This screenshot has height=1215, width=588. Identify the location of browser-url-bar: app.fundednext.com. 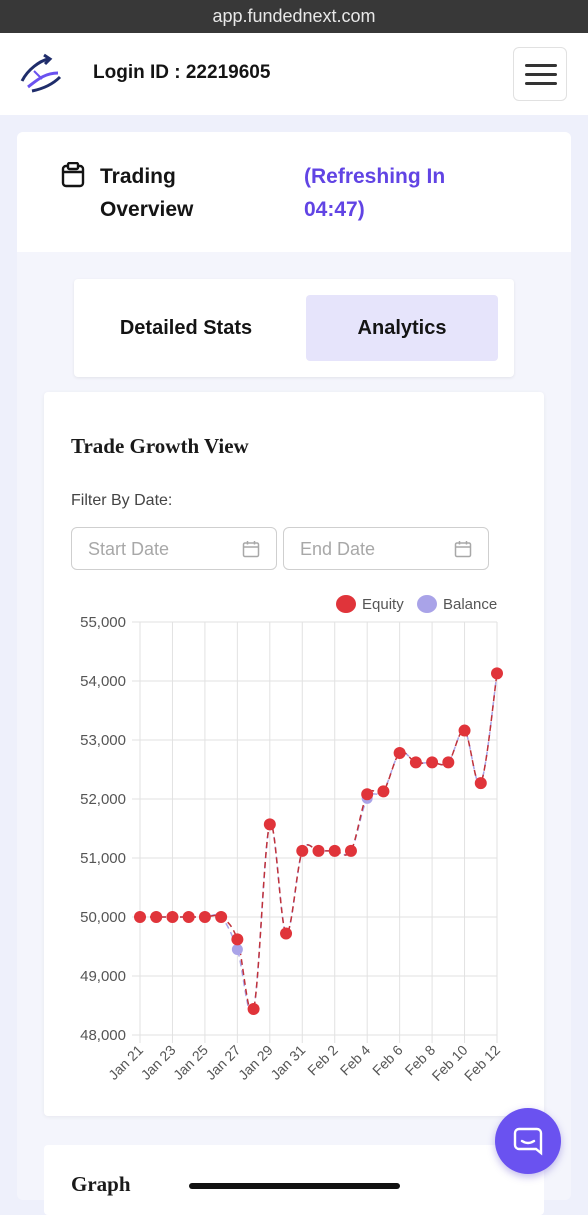
(294, 16).